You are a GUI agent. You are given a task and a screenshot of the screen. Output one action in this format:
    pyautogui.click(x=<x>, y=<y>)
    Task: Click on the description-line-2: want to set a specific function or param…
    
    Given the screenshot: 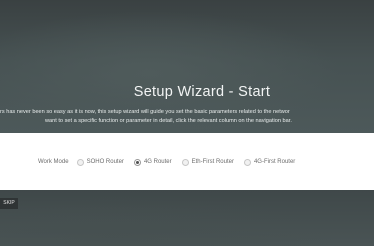 What is the action you would take?
    pyautogui.click(x=168, y=120)
    